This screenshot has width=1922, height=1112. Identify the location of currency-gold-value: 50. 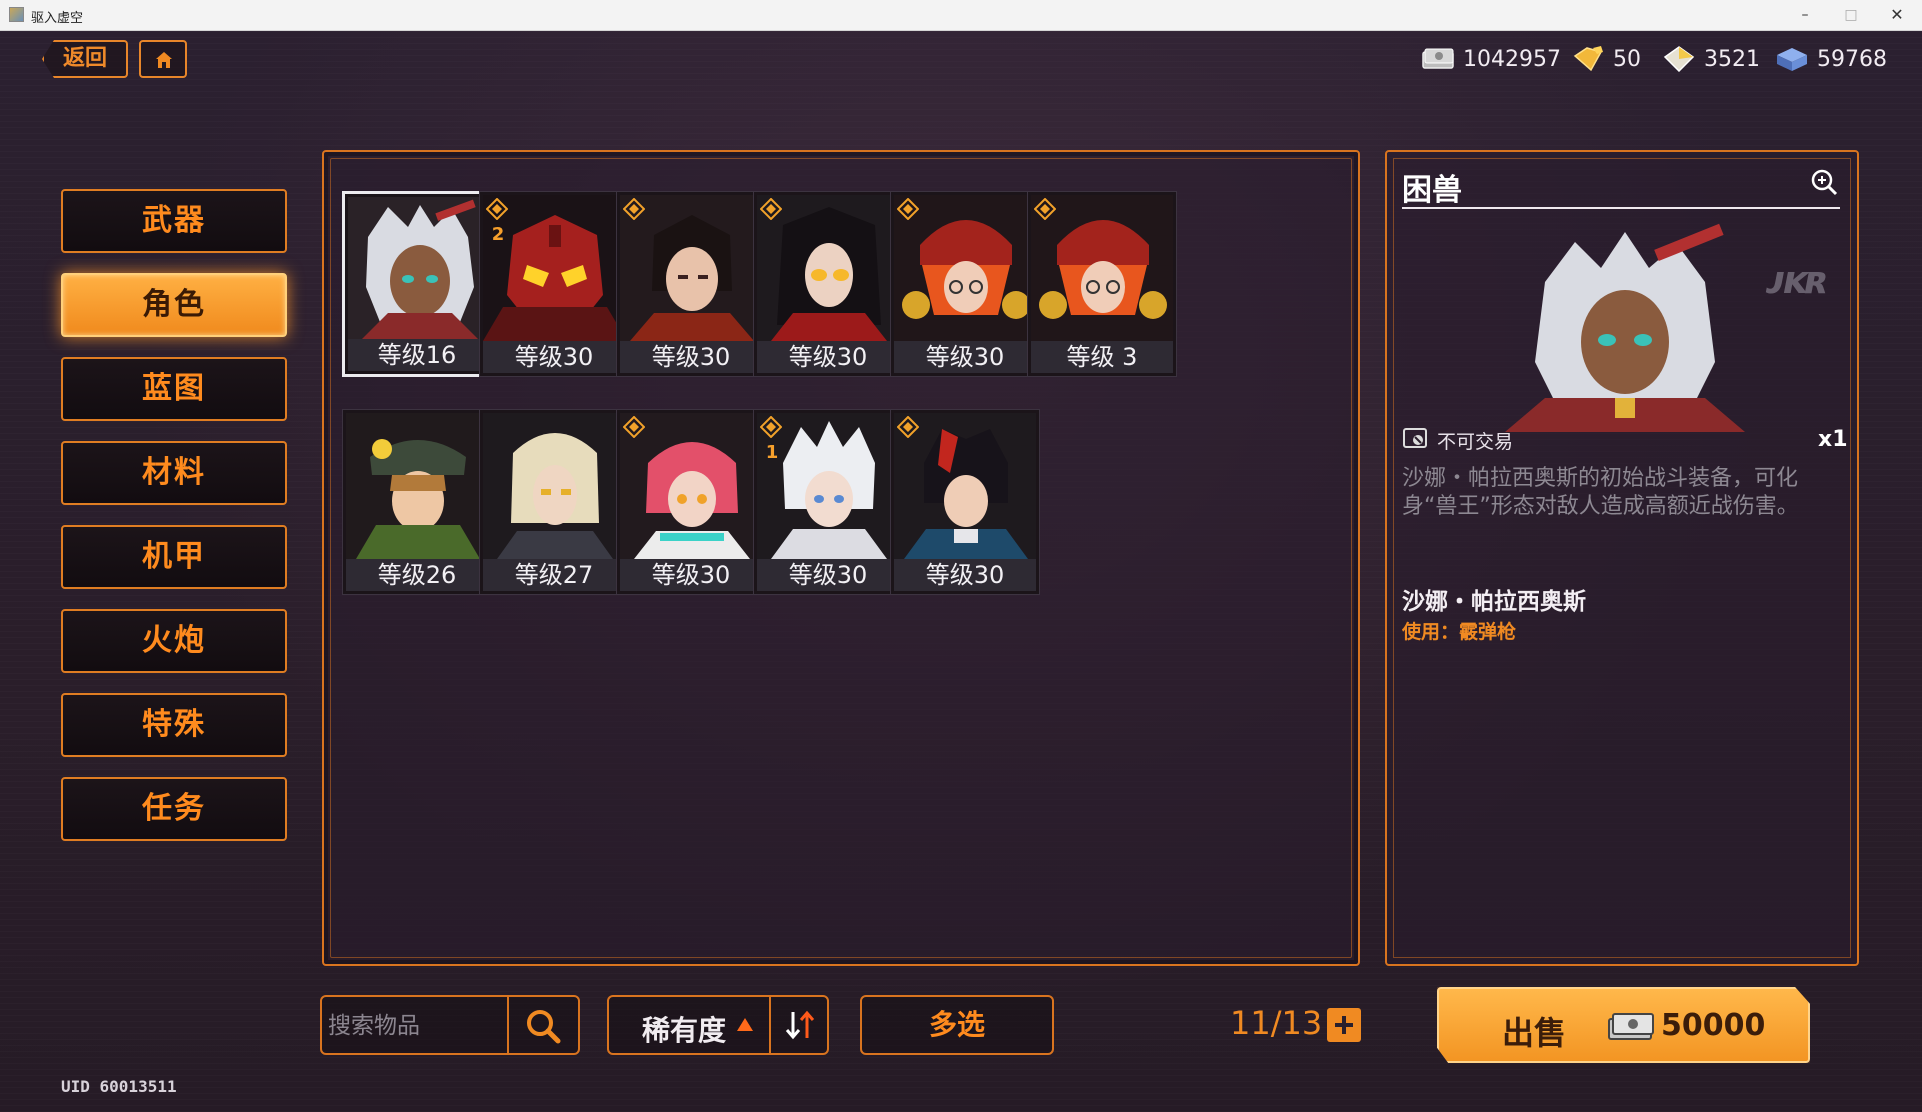
(1627, 59).